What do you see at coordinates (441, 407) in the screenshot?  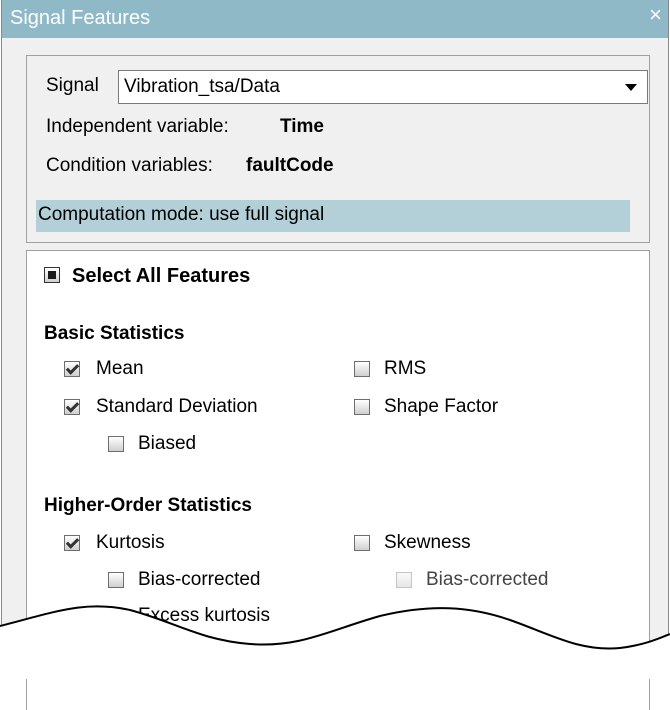 I see `shape-factor-label: Shape Factor` at bounding box center [441, 407].